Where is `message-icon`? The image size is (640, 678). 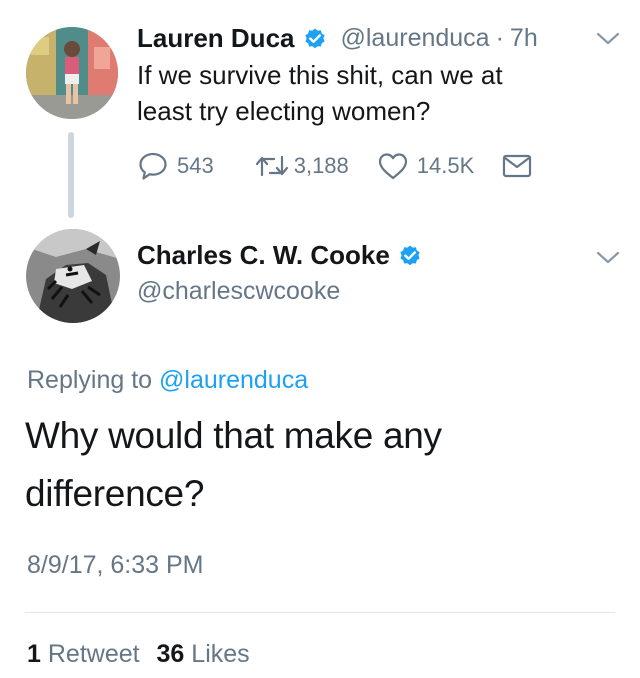
message-icon is located at coordinates (517, 166).